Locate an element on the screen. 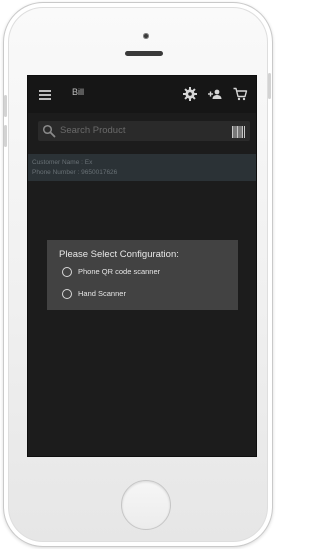 The image size is (320, 549). search-input: Search Product is located at coordinates (144, 131).